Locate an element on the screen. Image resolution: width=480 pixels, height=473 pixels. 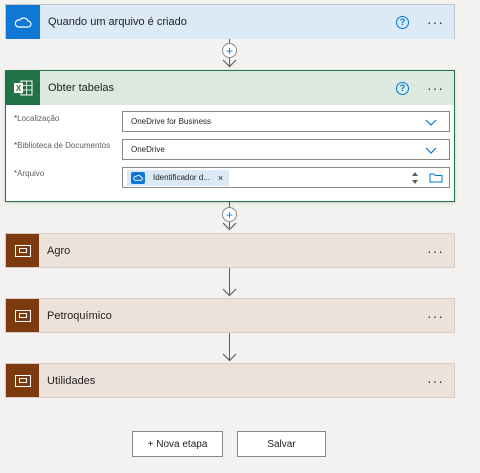
new-step-button: + Nova etapa is located at coordinates (177, 444).